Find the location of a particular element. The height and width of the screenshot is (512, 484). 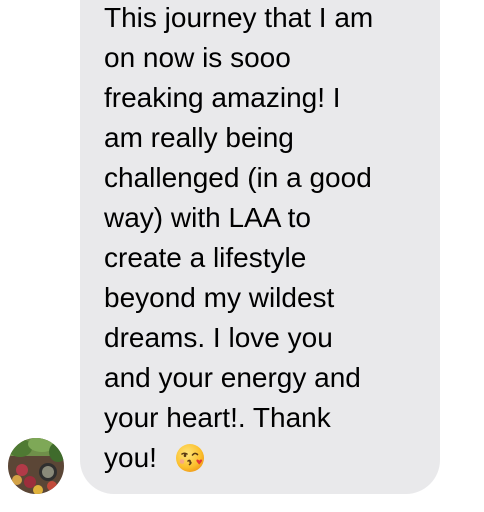

message-line: am really being is located at coordinates (199, 137).